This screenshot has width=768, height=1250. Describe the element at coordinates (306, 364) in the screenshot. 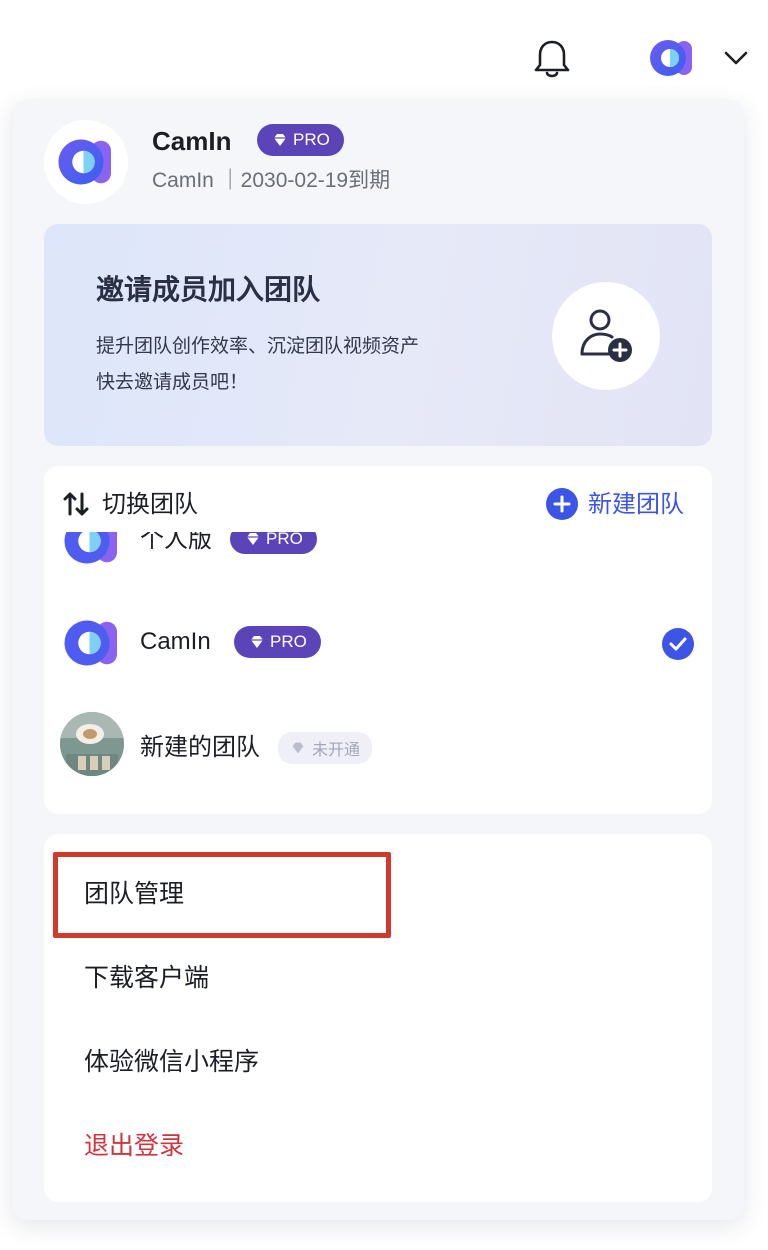

I see `invite-description: 提升团队创作效率、沉淀团队视频资产 快去邀请成员吧！` at that location.